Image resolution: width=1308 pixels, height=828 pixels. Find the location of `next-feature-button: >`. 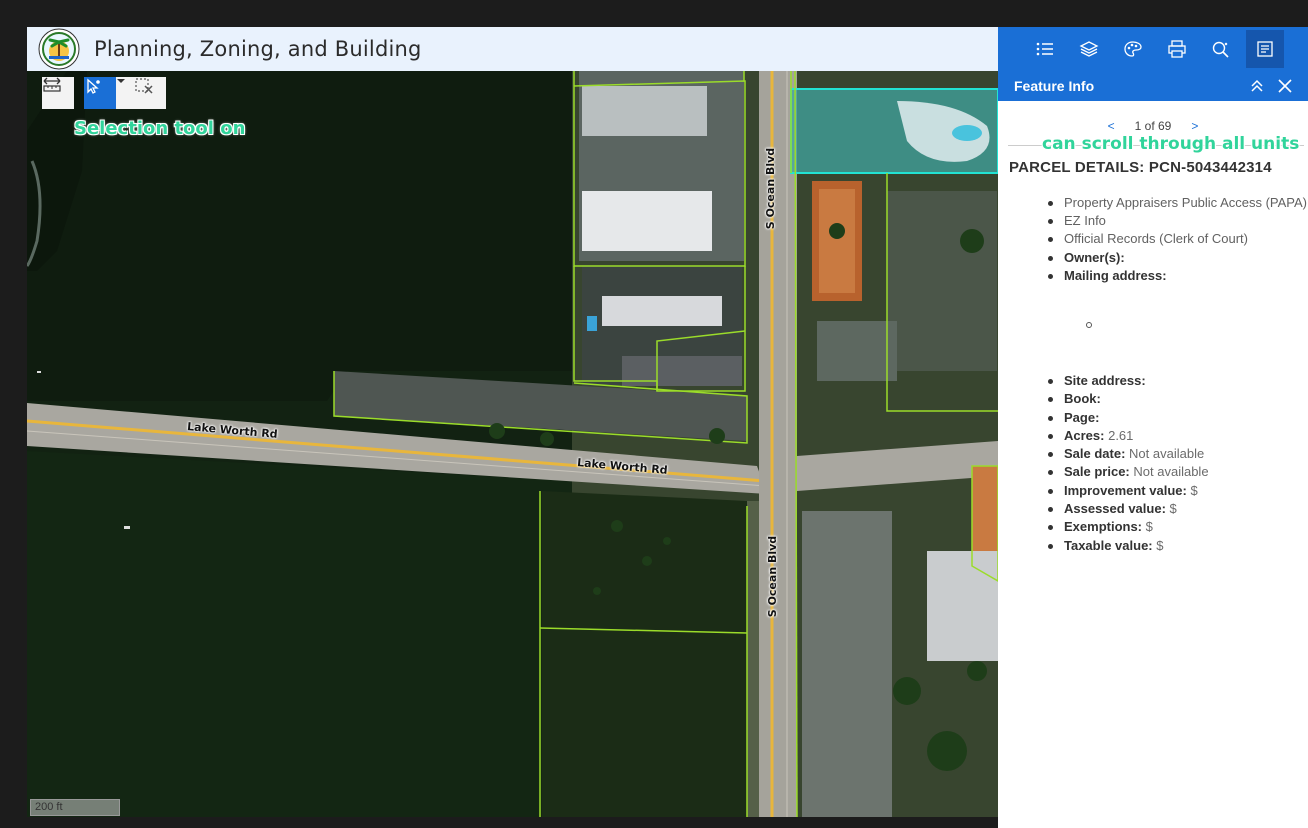

next-feature-button: > is located at coordinates (1194, 126).